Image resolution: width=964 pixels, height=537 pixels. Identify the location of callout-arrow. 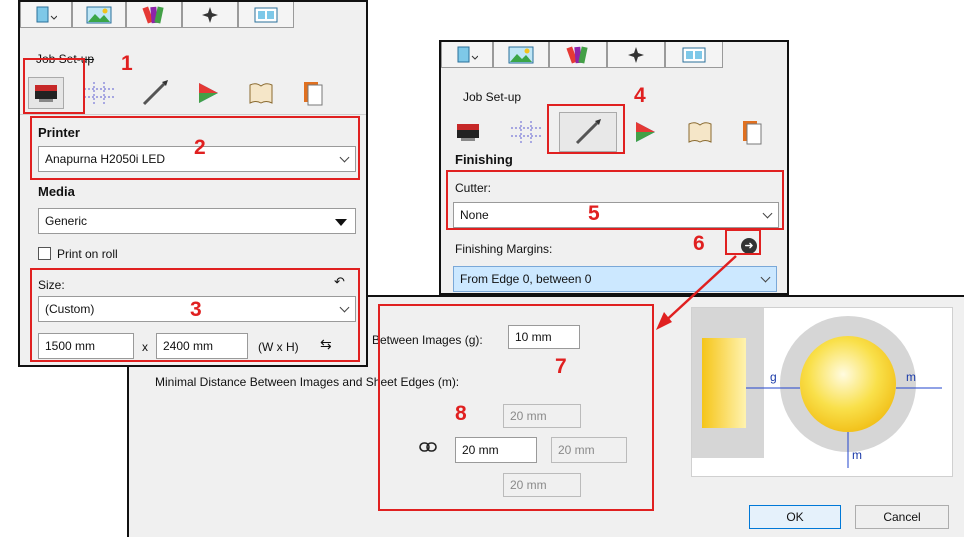
(696, 292).